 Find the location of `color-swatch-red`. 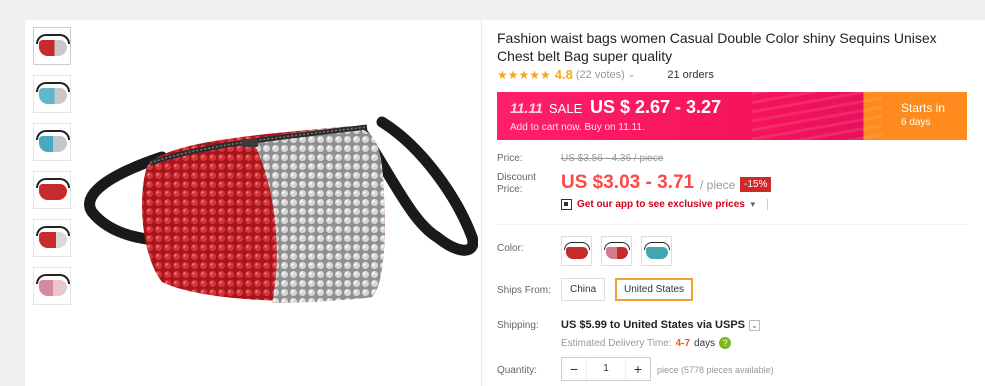

color-swatch-red is located at coordinates (576, 251).